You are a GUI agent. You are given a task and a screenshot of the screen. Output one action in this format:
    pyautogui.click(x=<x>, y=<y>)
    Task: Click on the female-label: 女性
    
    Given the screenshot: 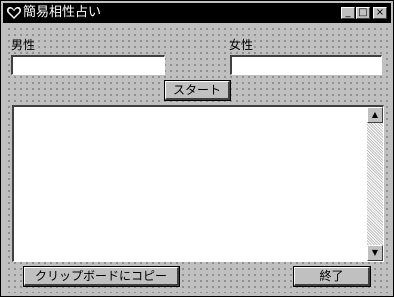 What is the action you would take?
    pyautogui.click(x=241, y=45)
    